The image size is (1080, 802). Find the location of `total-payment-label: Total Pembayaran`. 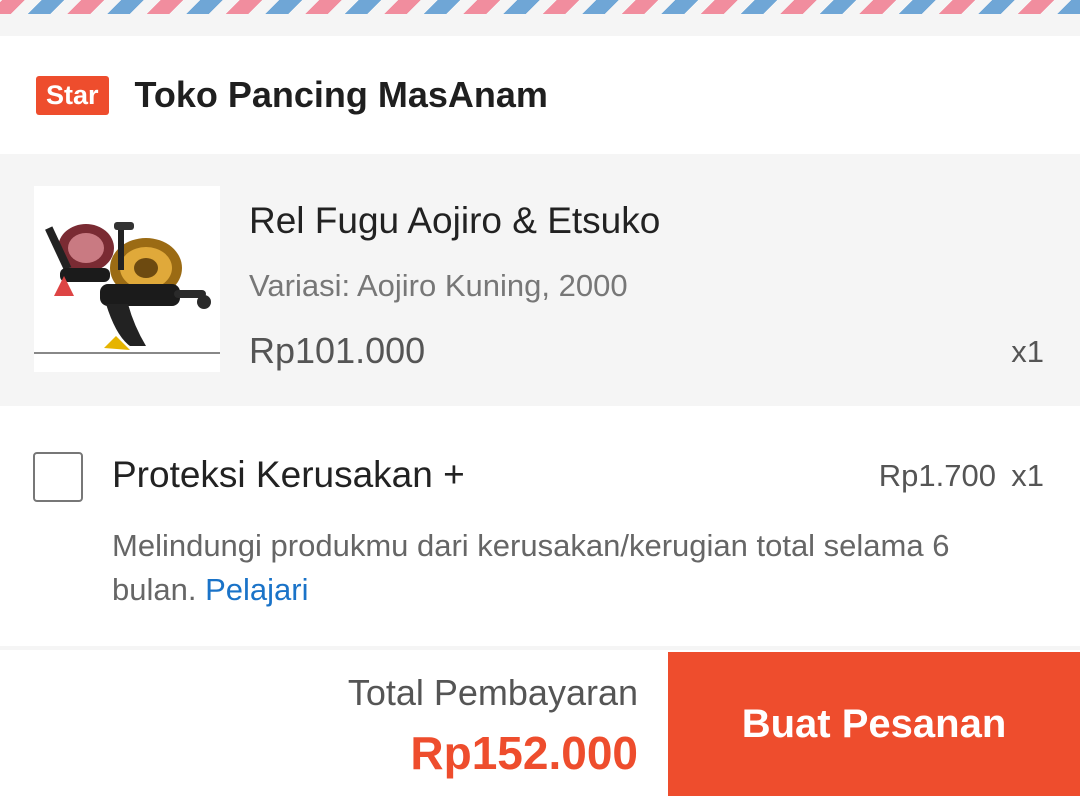

total-payment-label: Total Pembayaran is located at coordinates (492, 692).